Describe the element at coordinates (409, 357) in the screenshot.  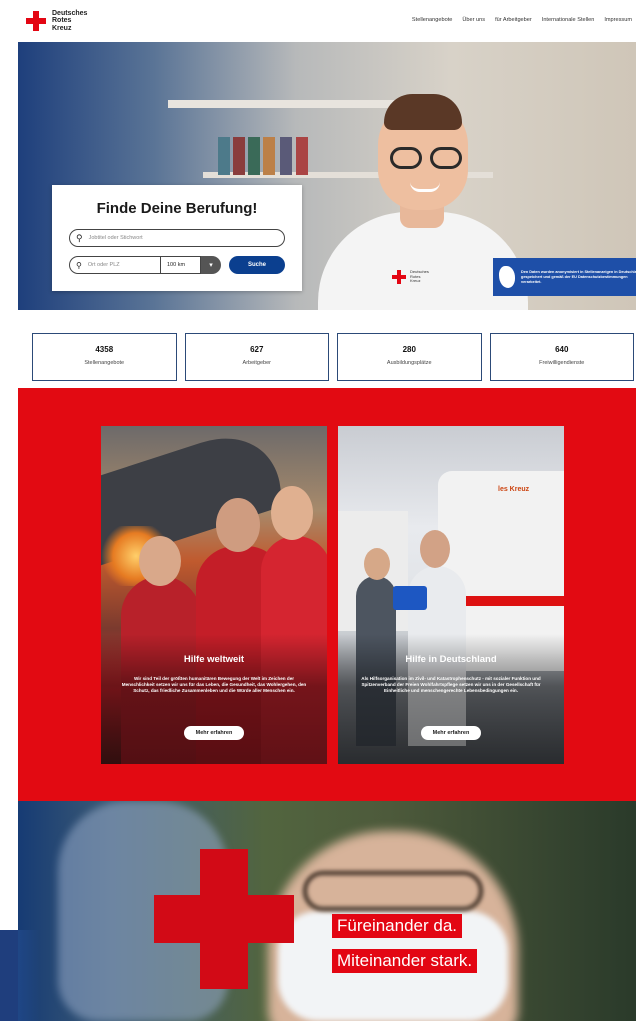
I see `stat-ausbildungsplaetze: 280 Ausbildungsplätze` at that location.